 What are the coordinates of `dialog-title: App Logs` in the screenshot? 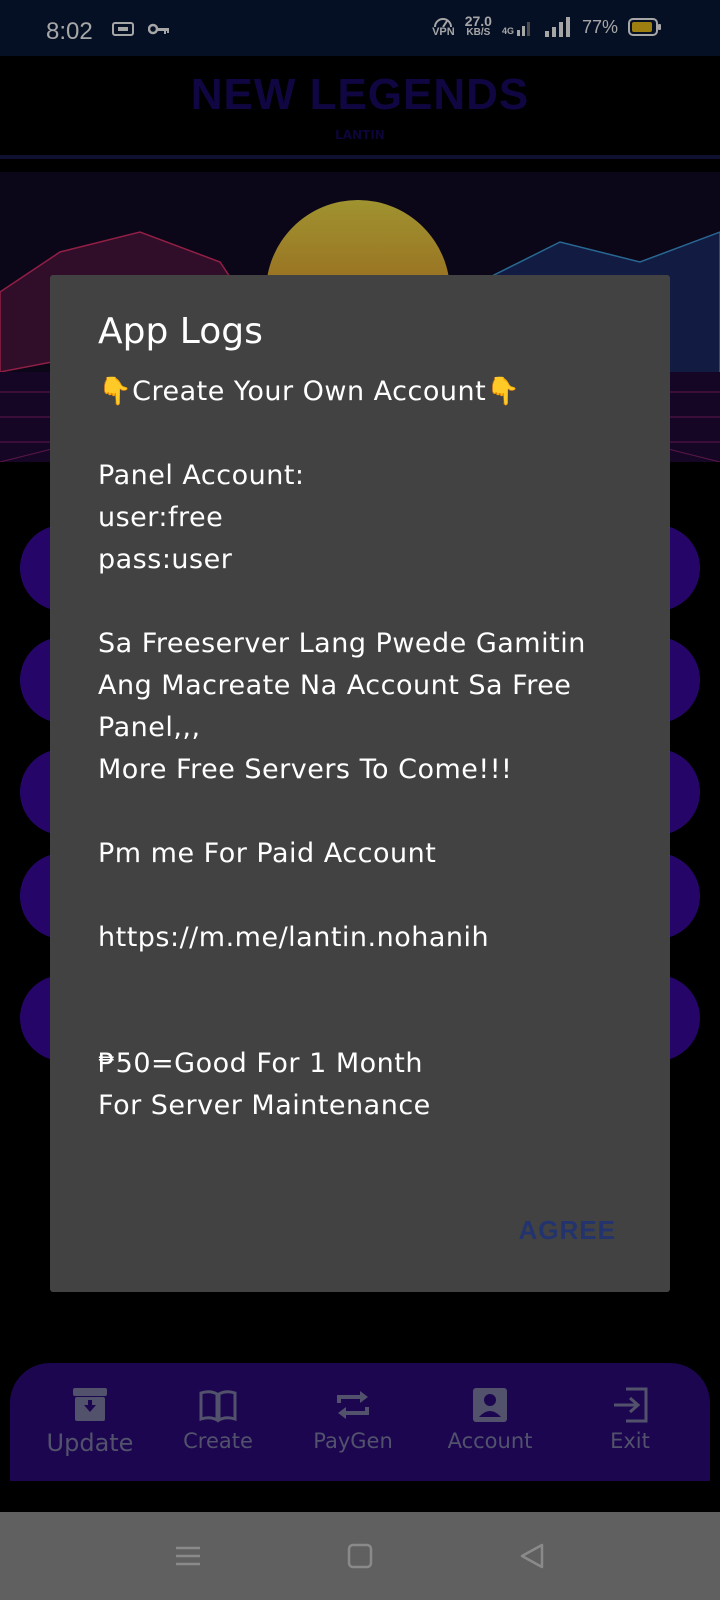 It's located at (180, 331).